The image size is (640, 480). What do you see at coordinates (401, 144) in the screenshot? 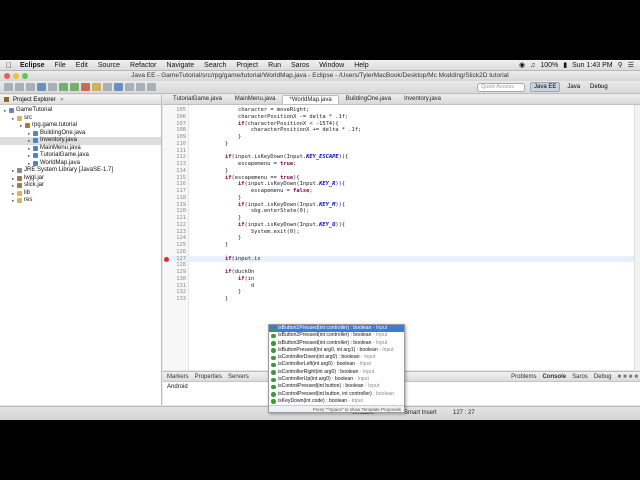
I see `code-line: 110 }` at bounding box center [401, 144].